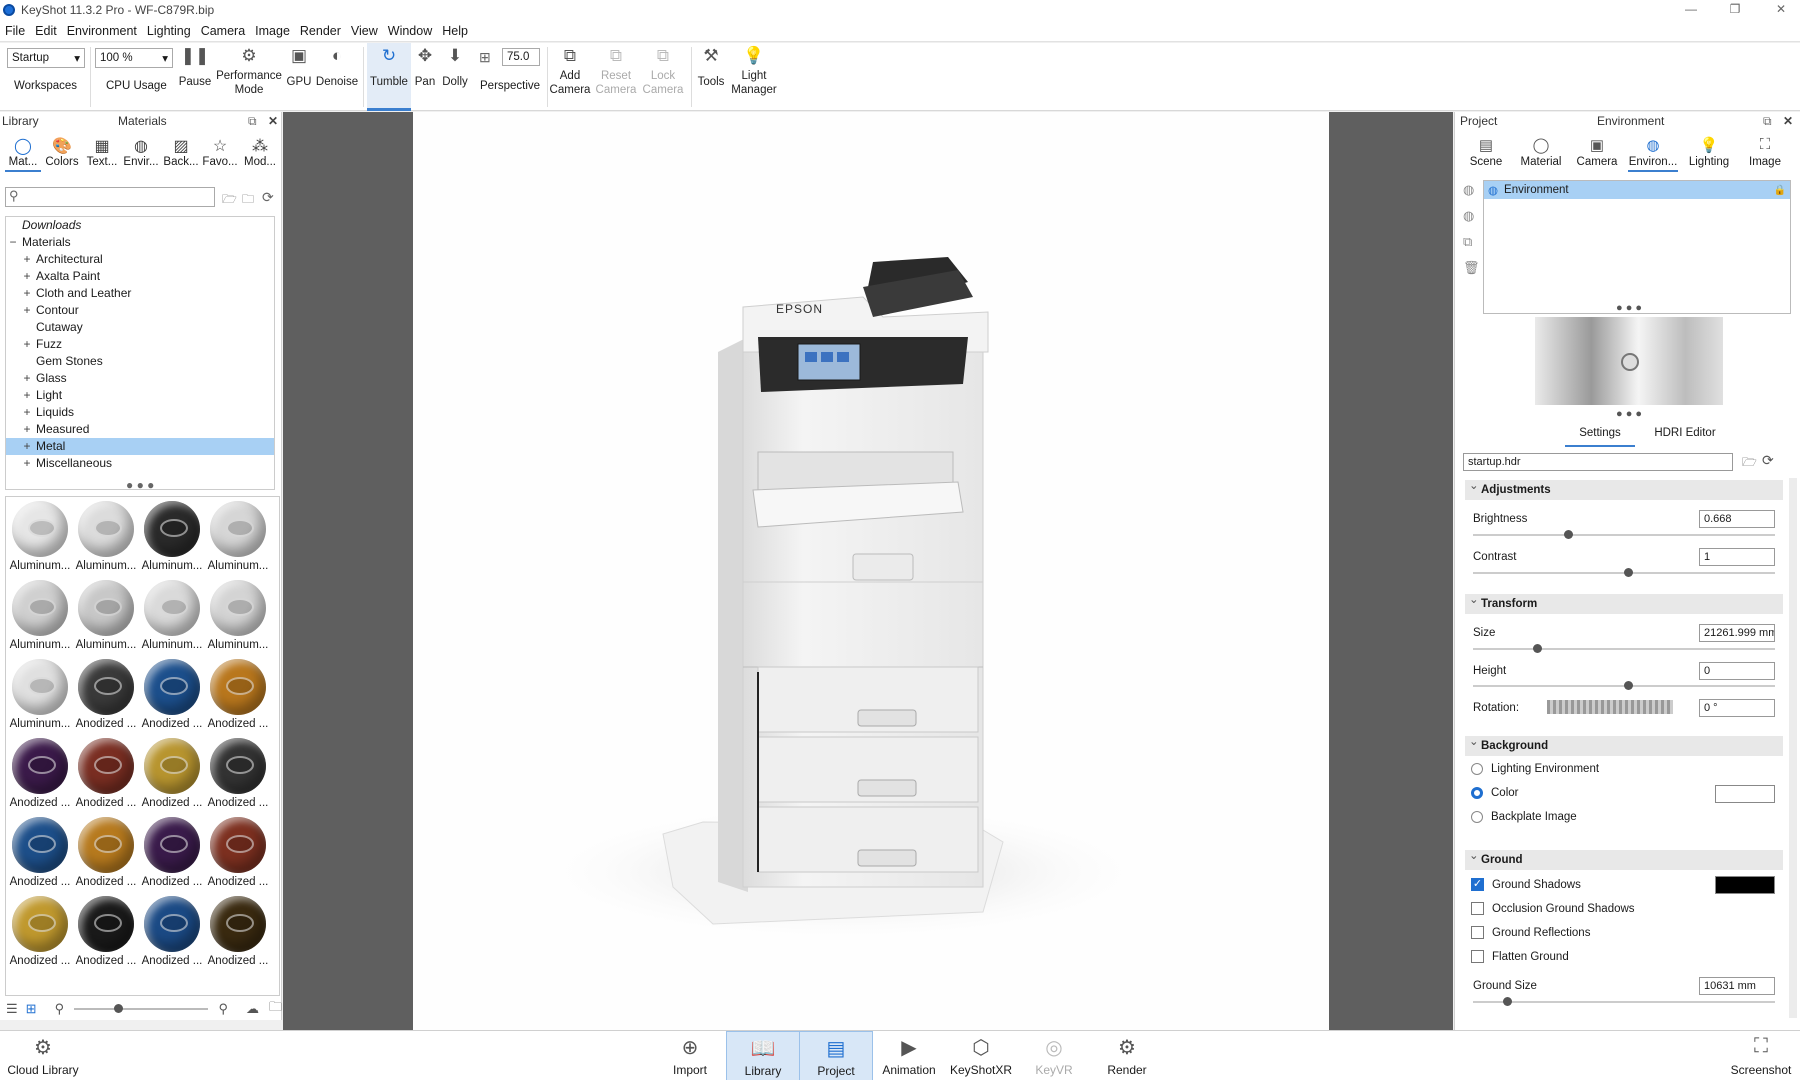  Describe the element at coordinates (272, 31) in the screenshot. I see `menu-image: Image` at that location.